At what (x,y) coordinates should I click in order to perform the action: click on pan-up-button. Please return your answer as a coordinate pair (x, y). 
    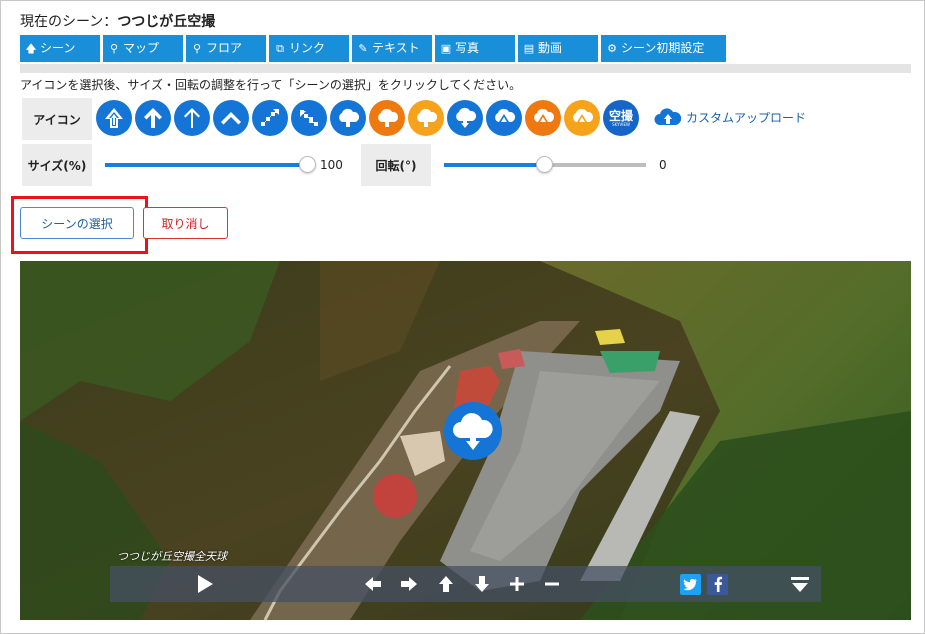
    Looking at the image, I should click on (446, 584).